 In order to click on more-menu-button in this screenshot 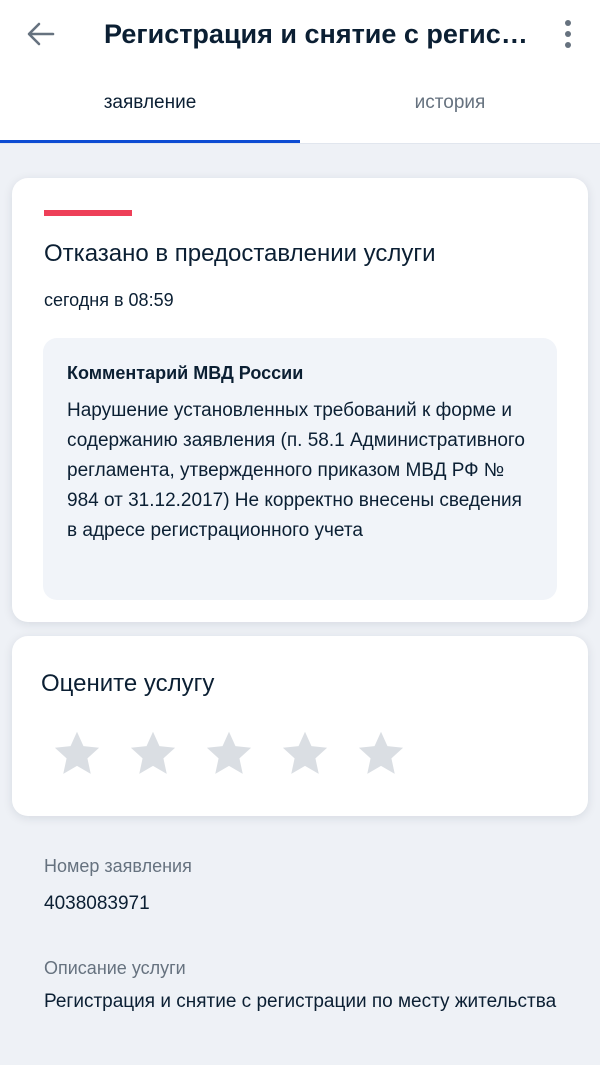, I will do `click(568, 34)`.